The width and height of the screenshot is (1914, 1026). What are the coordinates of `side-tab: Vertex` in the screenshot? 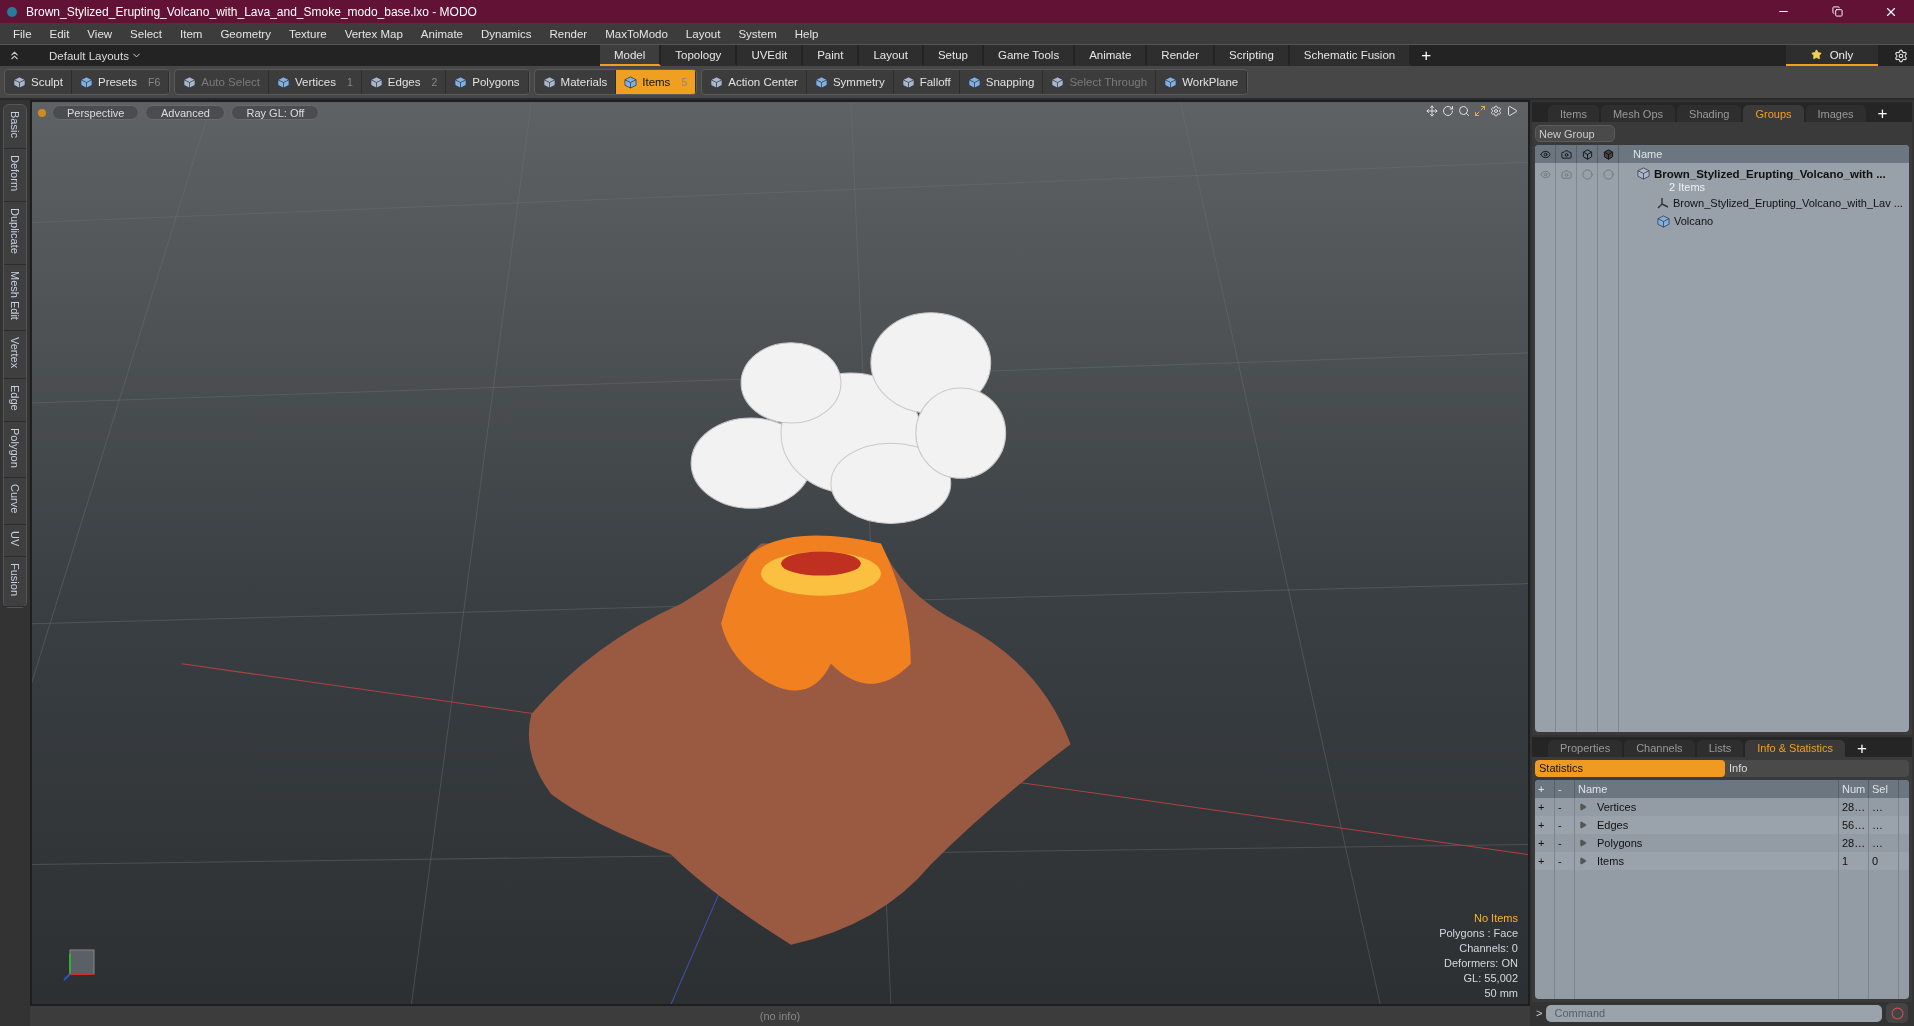 It's located at (15, 354).